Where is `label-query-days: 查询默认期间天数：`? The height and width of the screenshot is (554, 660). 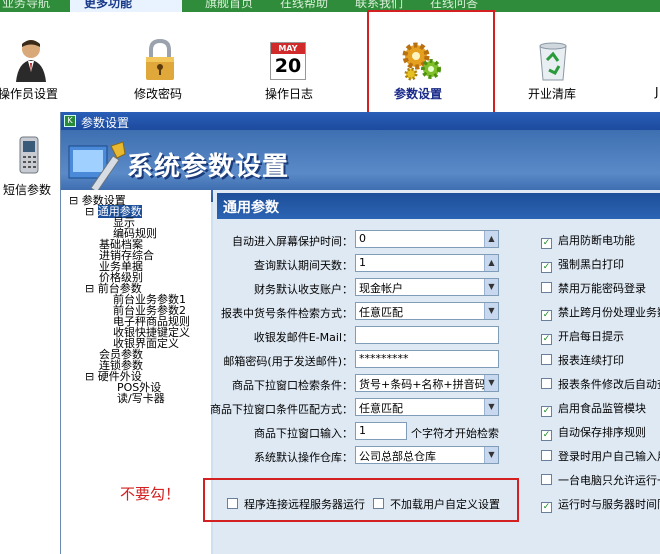 label-query-days: 查询默认期间天数： is located at coordinates (303, 265).